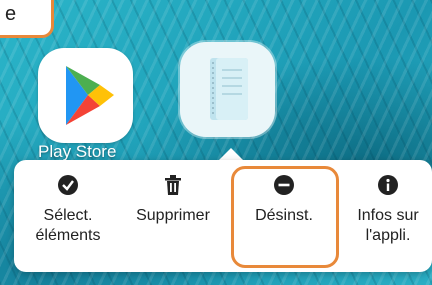  I want to click on cropped-callout: e, so click(27, 19).